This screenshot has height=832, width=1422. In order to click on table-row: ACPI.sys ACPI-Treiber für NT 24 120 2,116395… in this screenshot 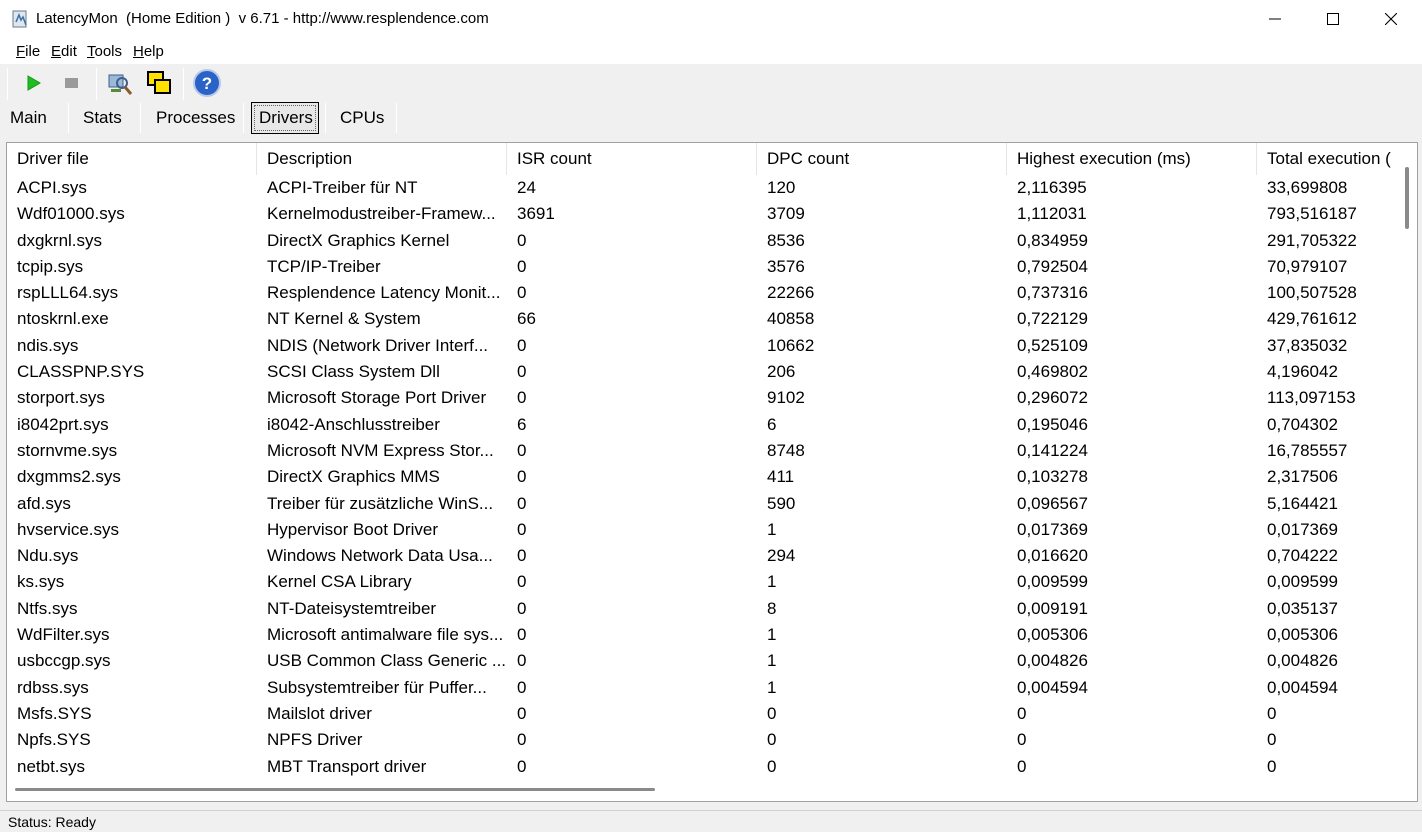, I will do `click(712, 188)`.